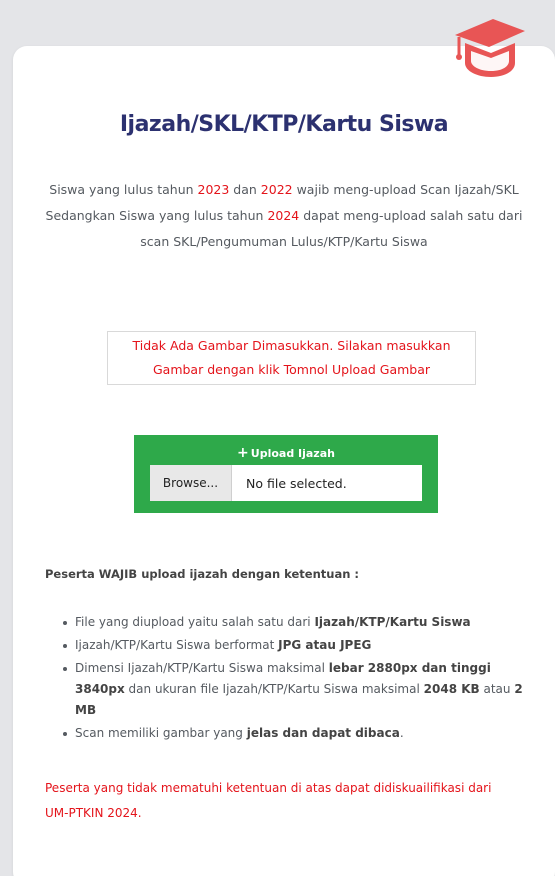 This screenshot has height=876, width=555. I want to click on upload-label: + Upload Ijazah, so click(286, 453).